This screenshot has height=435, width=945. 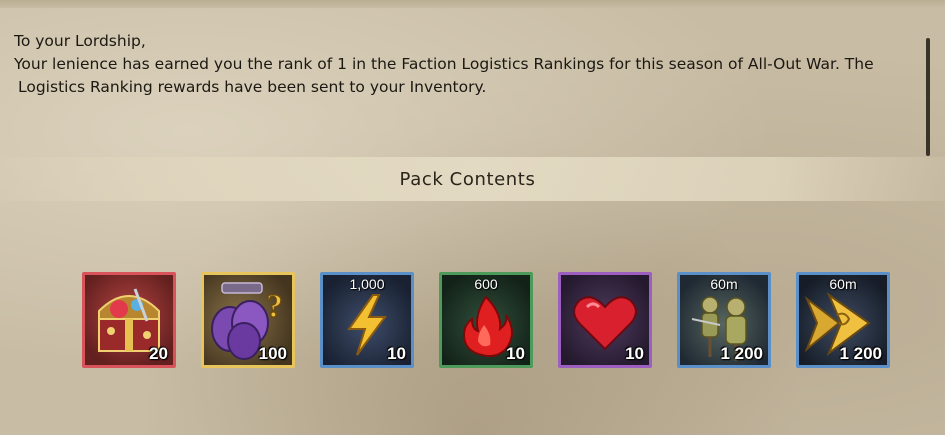 What do you see at coordinates (158, 353) in the screenshot?
I see `item-quantity: 20` at bounding box center [158, 353].